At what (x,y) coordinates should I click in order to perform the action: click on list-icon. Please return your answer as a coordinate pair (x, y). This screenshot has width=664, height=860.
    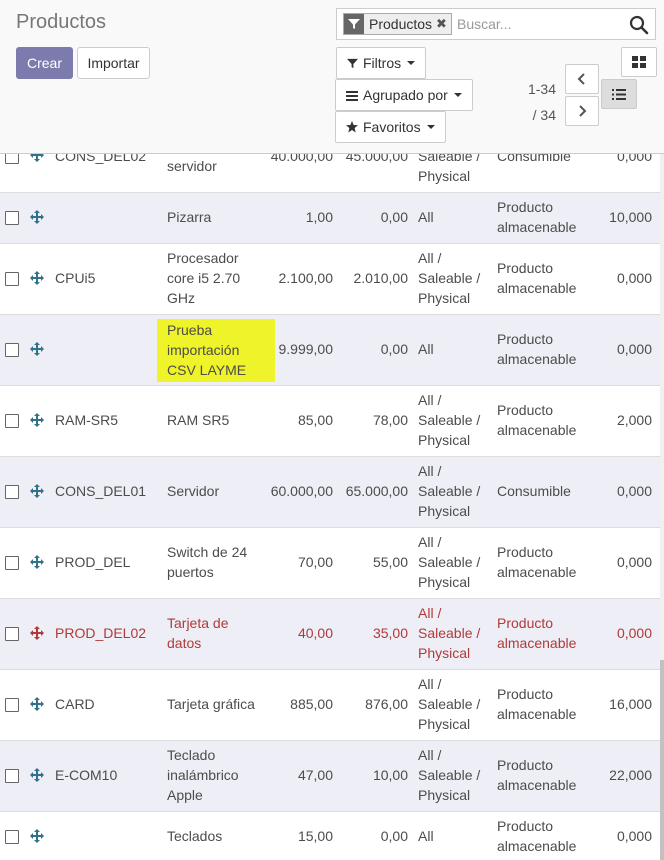
    Looking at the image, I should click on (352, 95).